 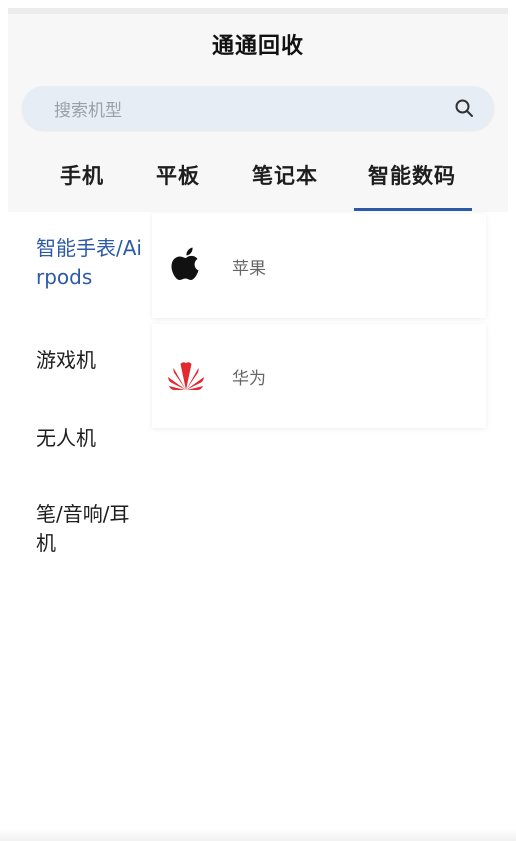 I want to click on app-header: 通通回收, so click(x=258, y=44).